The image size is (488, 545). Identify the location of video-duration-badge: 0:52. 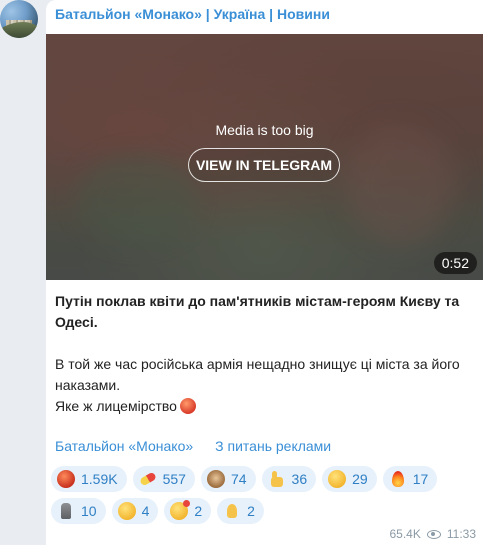
(455, 263).